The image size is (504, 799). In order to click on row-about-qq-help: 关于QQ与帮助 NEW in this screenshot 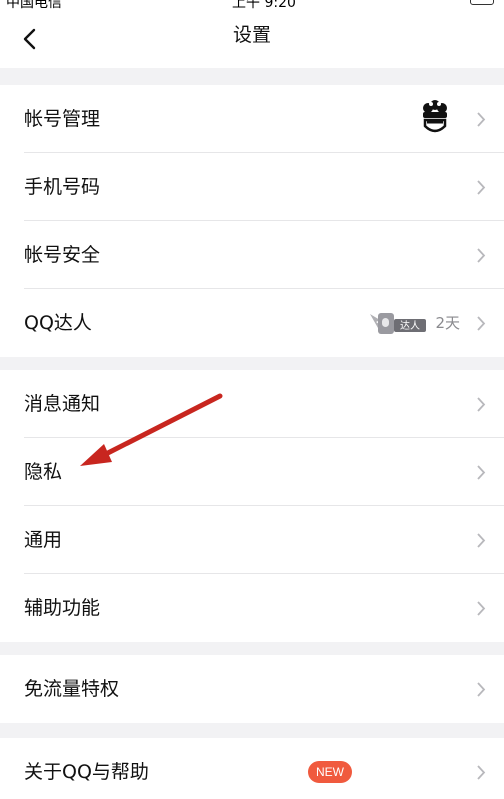, I will do `click(252, 768)`.